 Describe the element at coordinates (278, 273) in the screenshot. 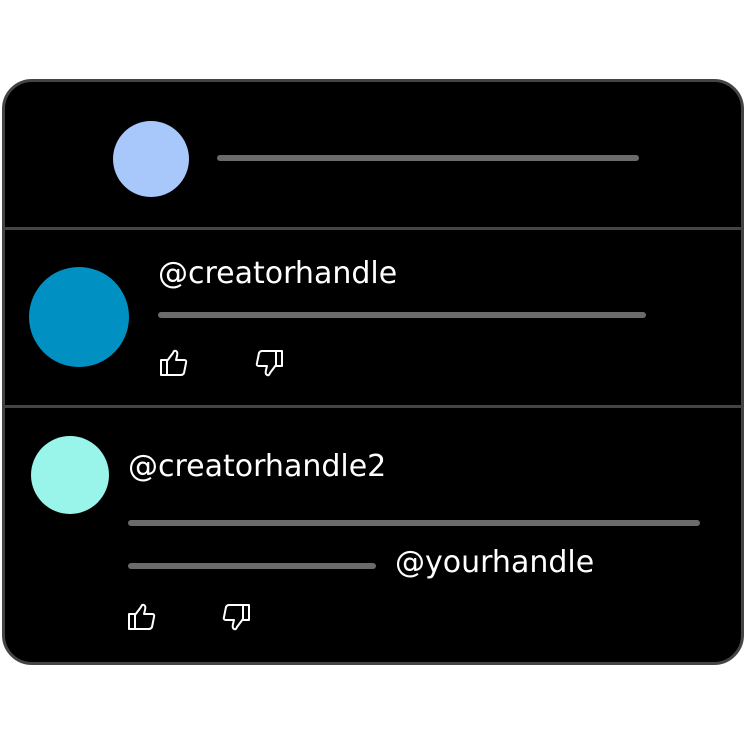

I see `commenter-handle: @creatorhandle` at that location.